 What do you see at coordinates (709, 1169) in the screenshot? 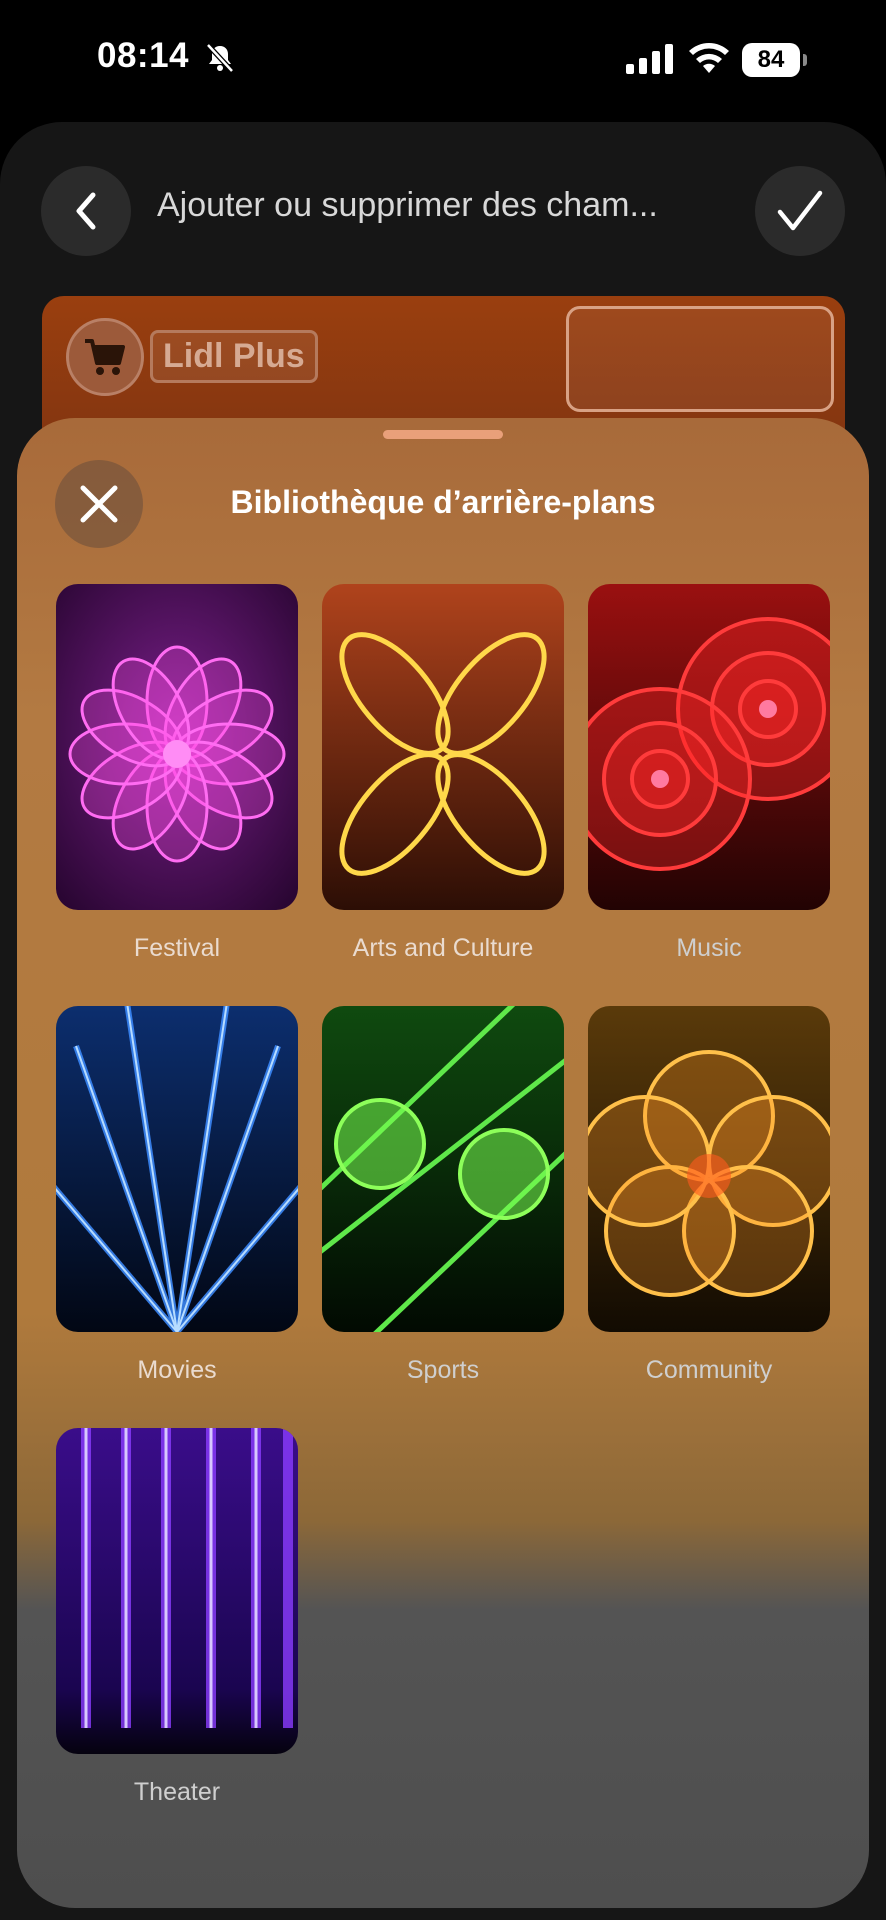
I see `community-thumbnail` at bounding box center [709, 1169].